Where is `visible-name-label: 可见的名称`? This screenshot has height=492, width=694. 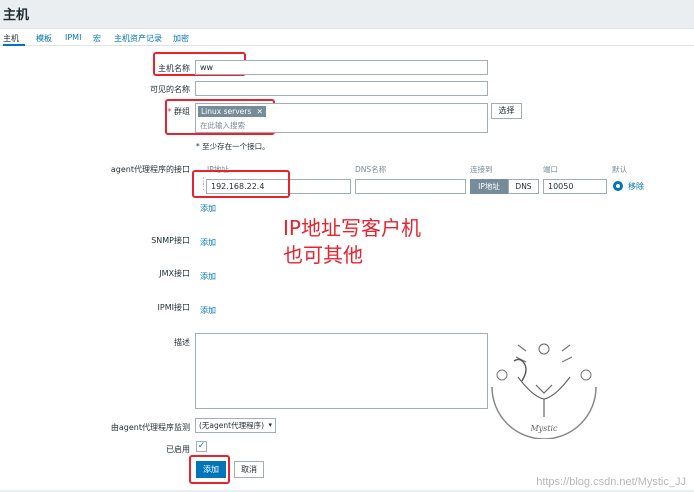
visible-name-label: 可见的名称 is located at coordinates (170, 89).